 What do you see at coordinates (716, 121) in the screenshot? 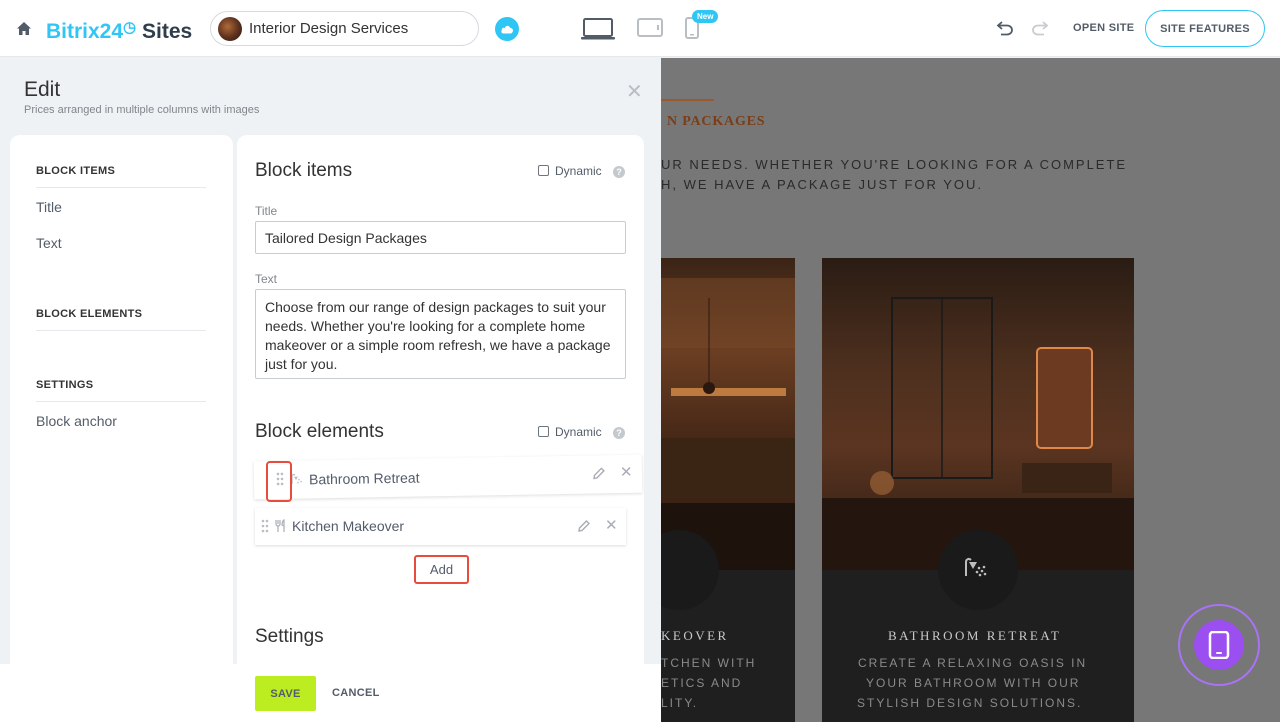
I see `preview-heading: N PACKAGES` at bounding box center [716, 121].